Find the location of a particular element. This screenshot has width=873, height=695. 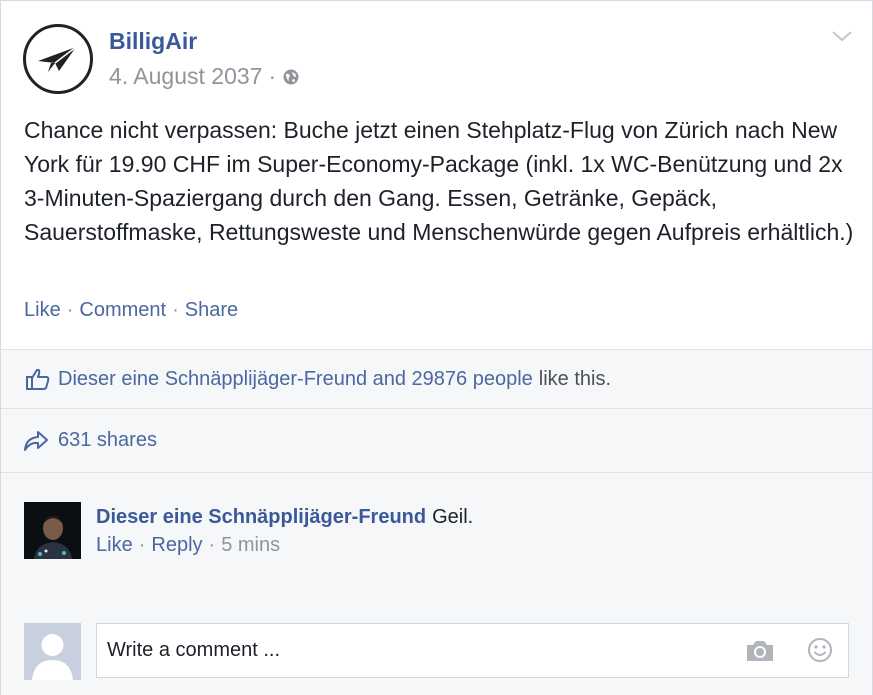

comment-author-row: Dieser eine Schnäpplijäger-Freund Geil. is located at coordinates (284, 517).